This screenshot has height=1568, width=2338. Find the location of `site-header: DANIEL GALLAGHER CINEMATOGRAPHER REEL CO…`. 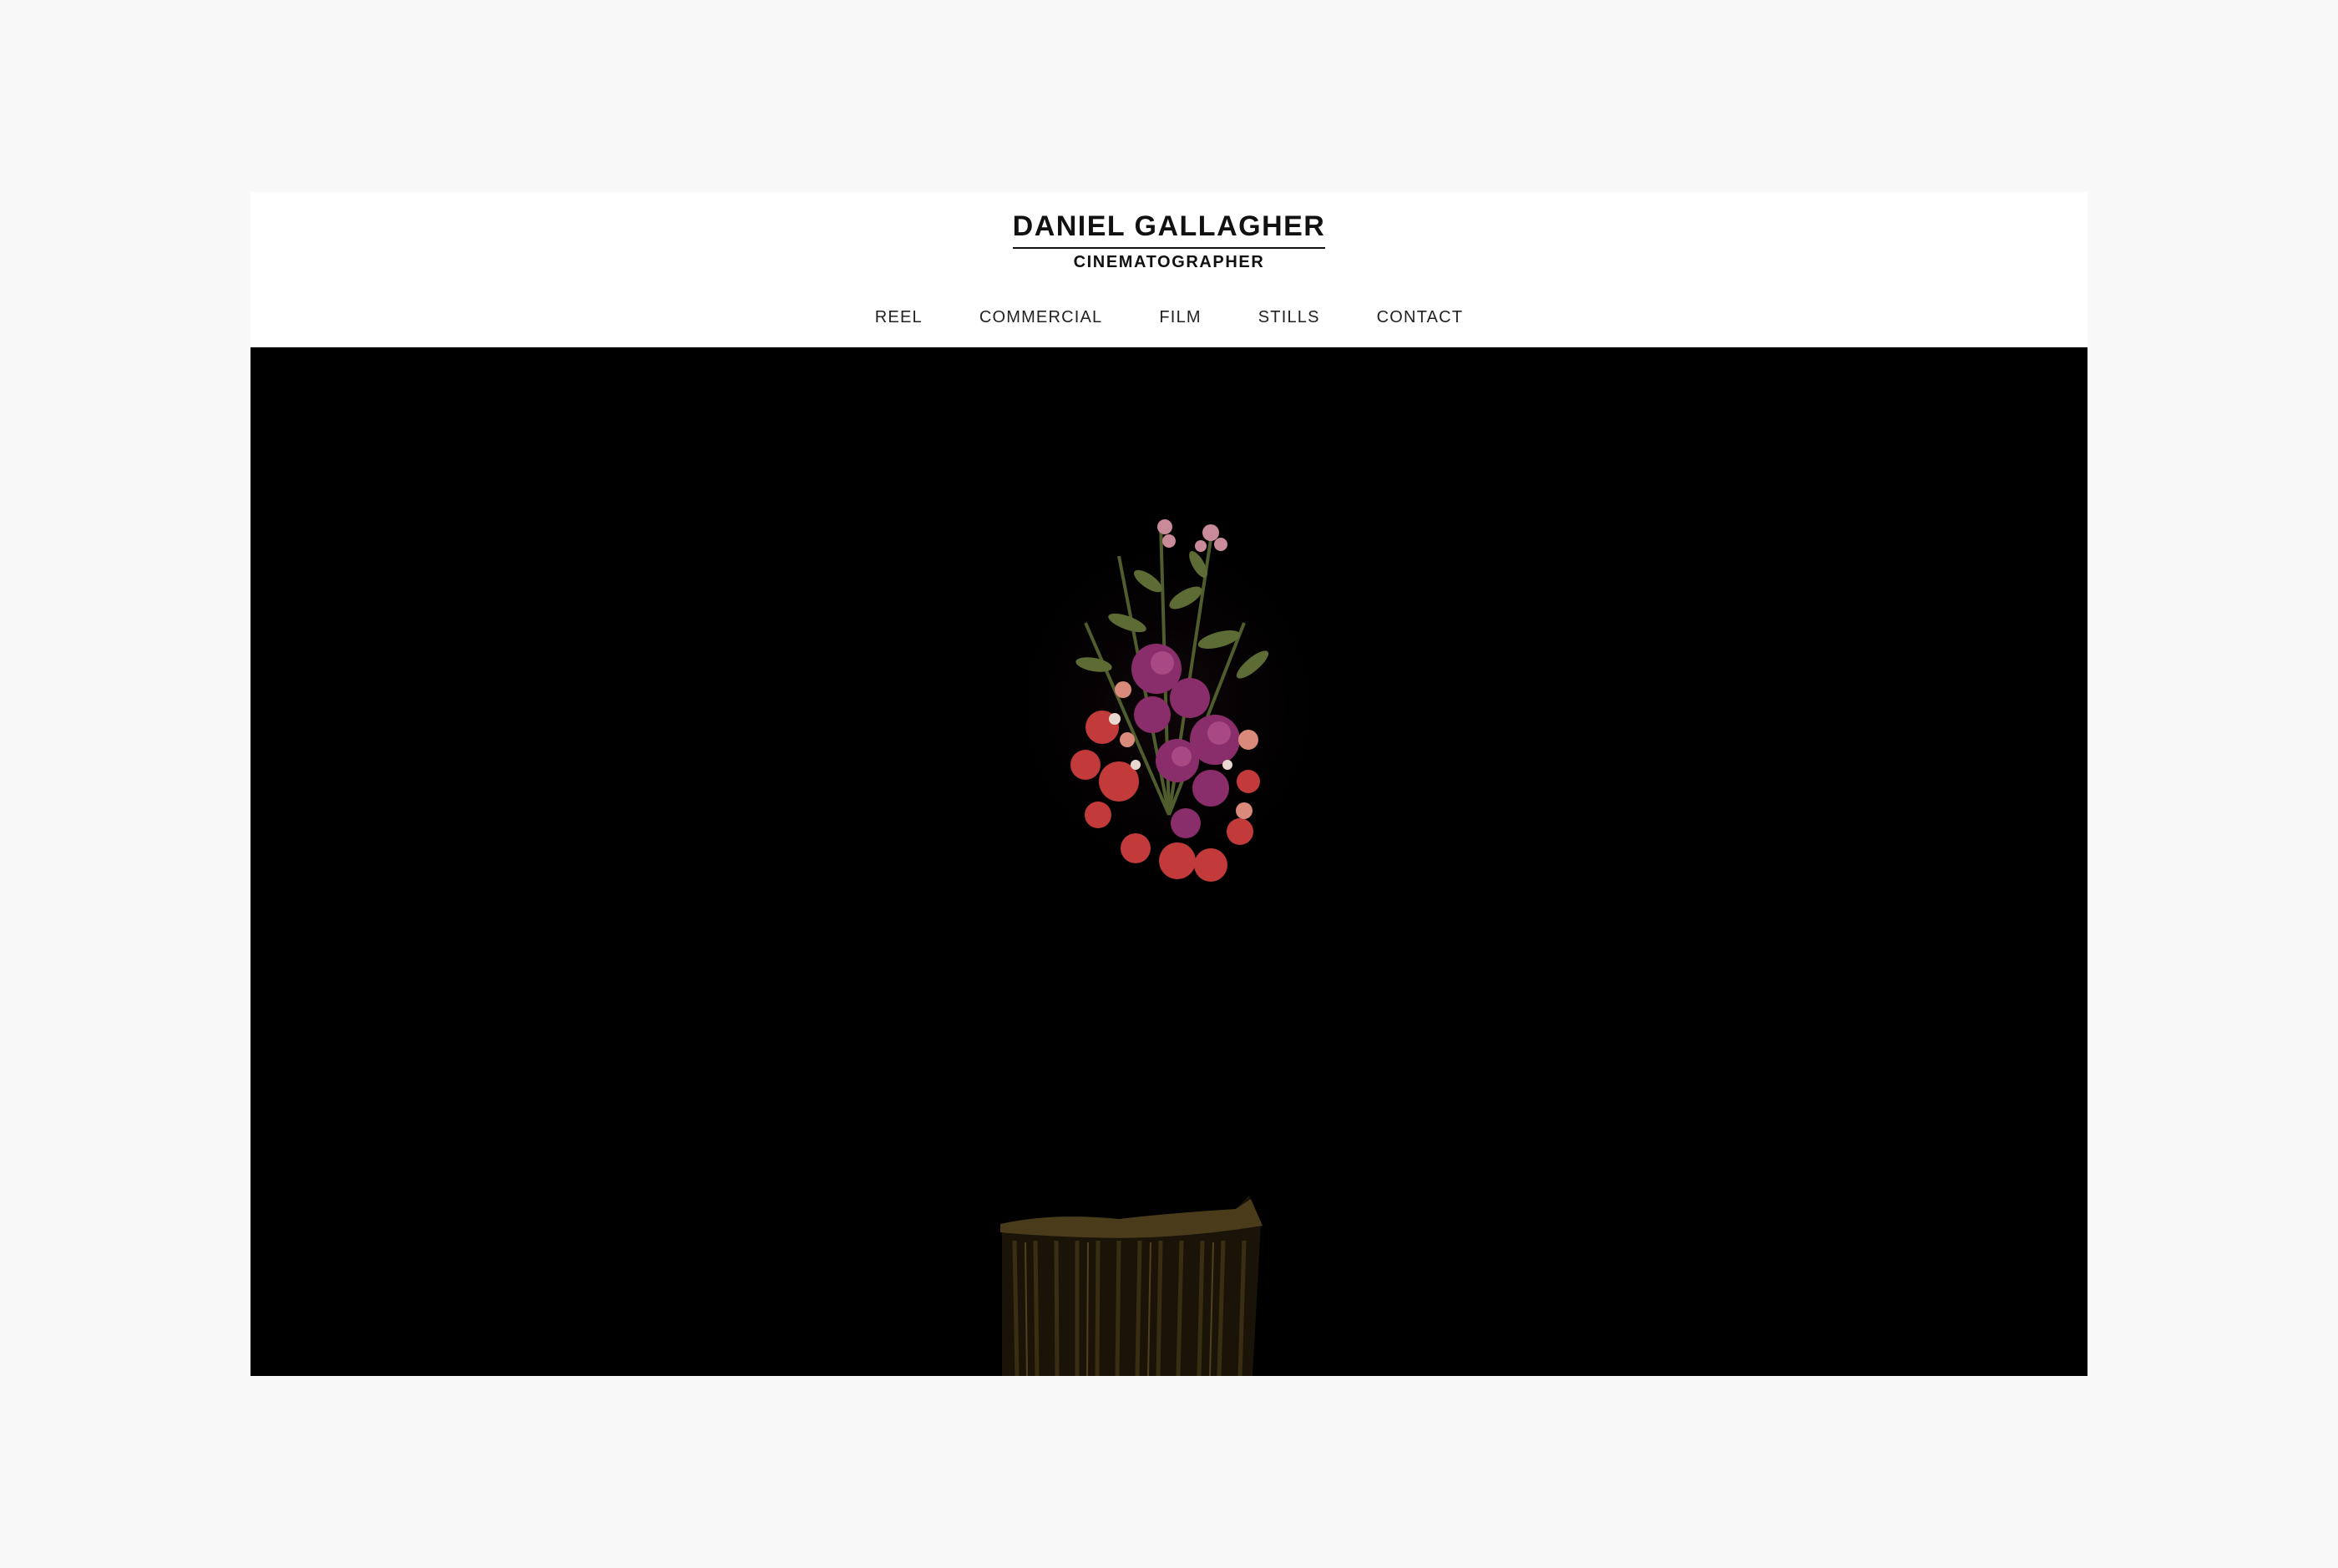

site-header: DANIEL GALLAGHER CINEMATOGRAPHER REEL CO… is located at coordinates (1169, 269).